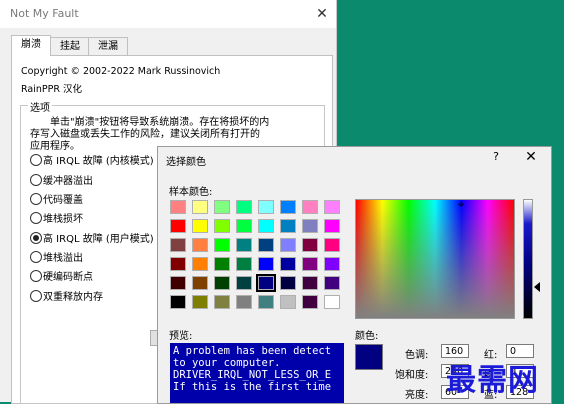 This screenshot has width=564, height=404. What do you see at coordinates (108, 46) in the screenshot?
I see `tab-leak: 泄漏` at bounding box center [108, 46].